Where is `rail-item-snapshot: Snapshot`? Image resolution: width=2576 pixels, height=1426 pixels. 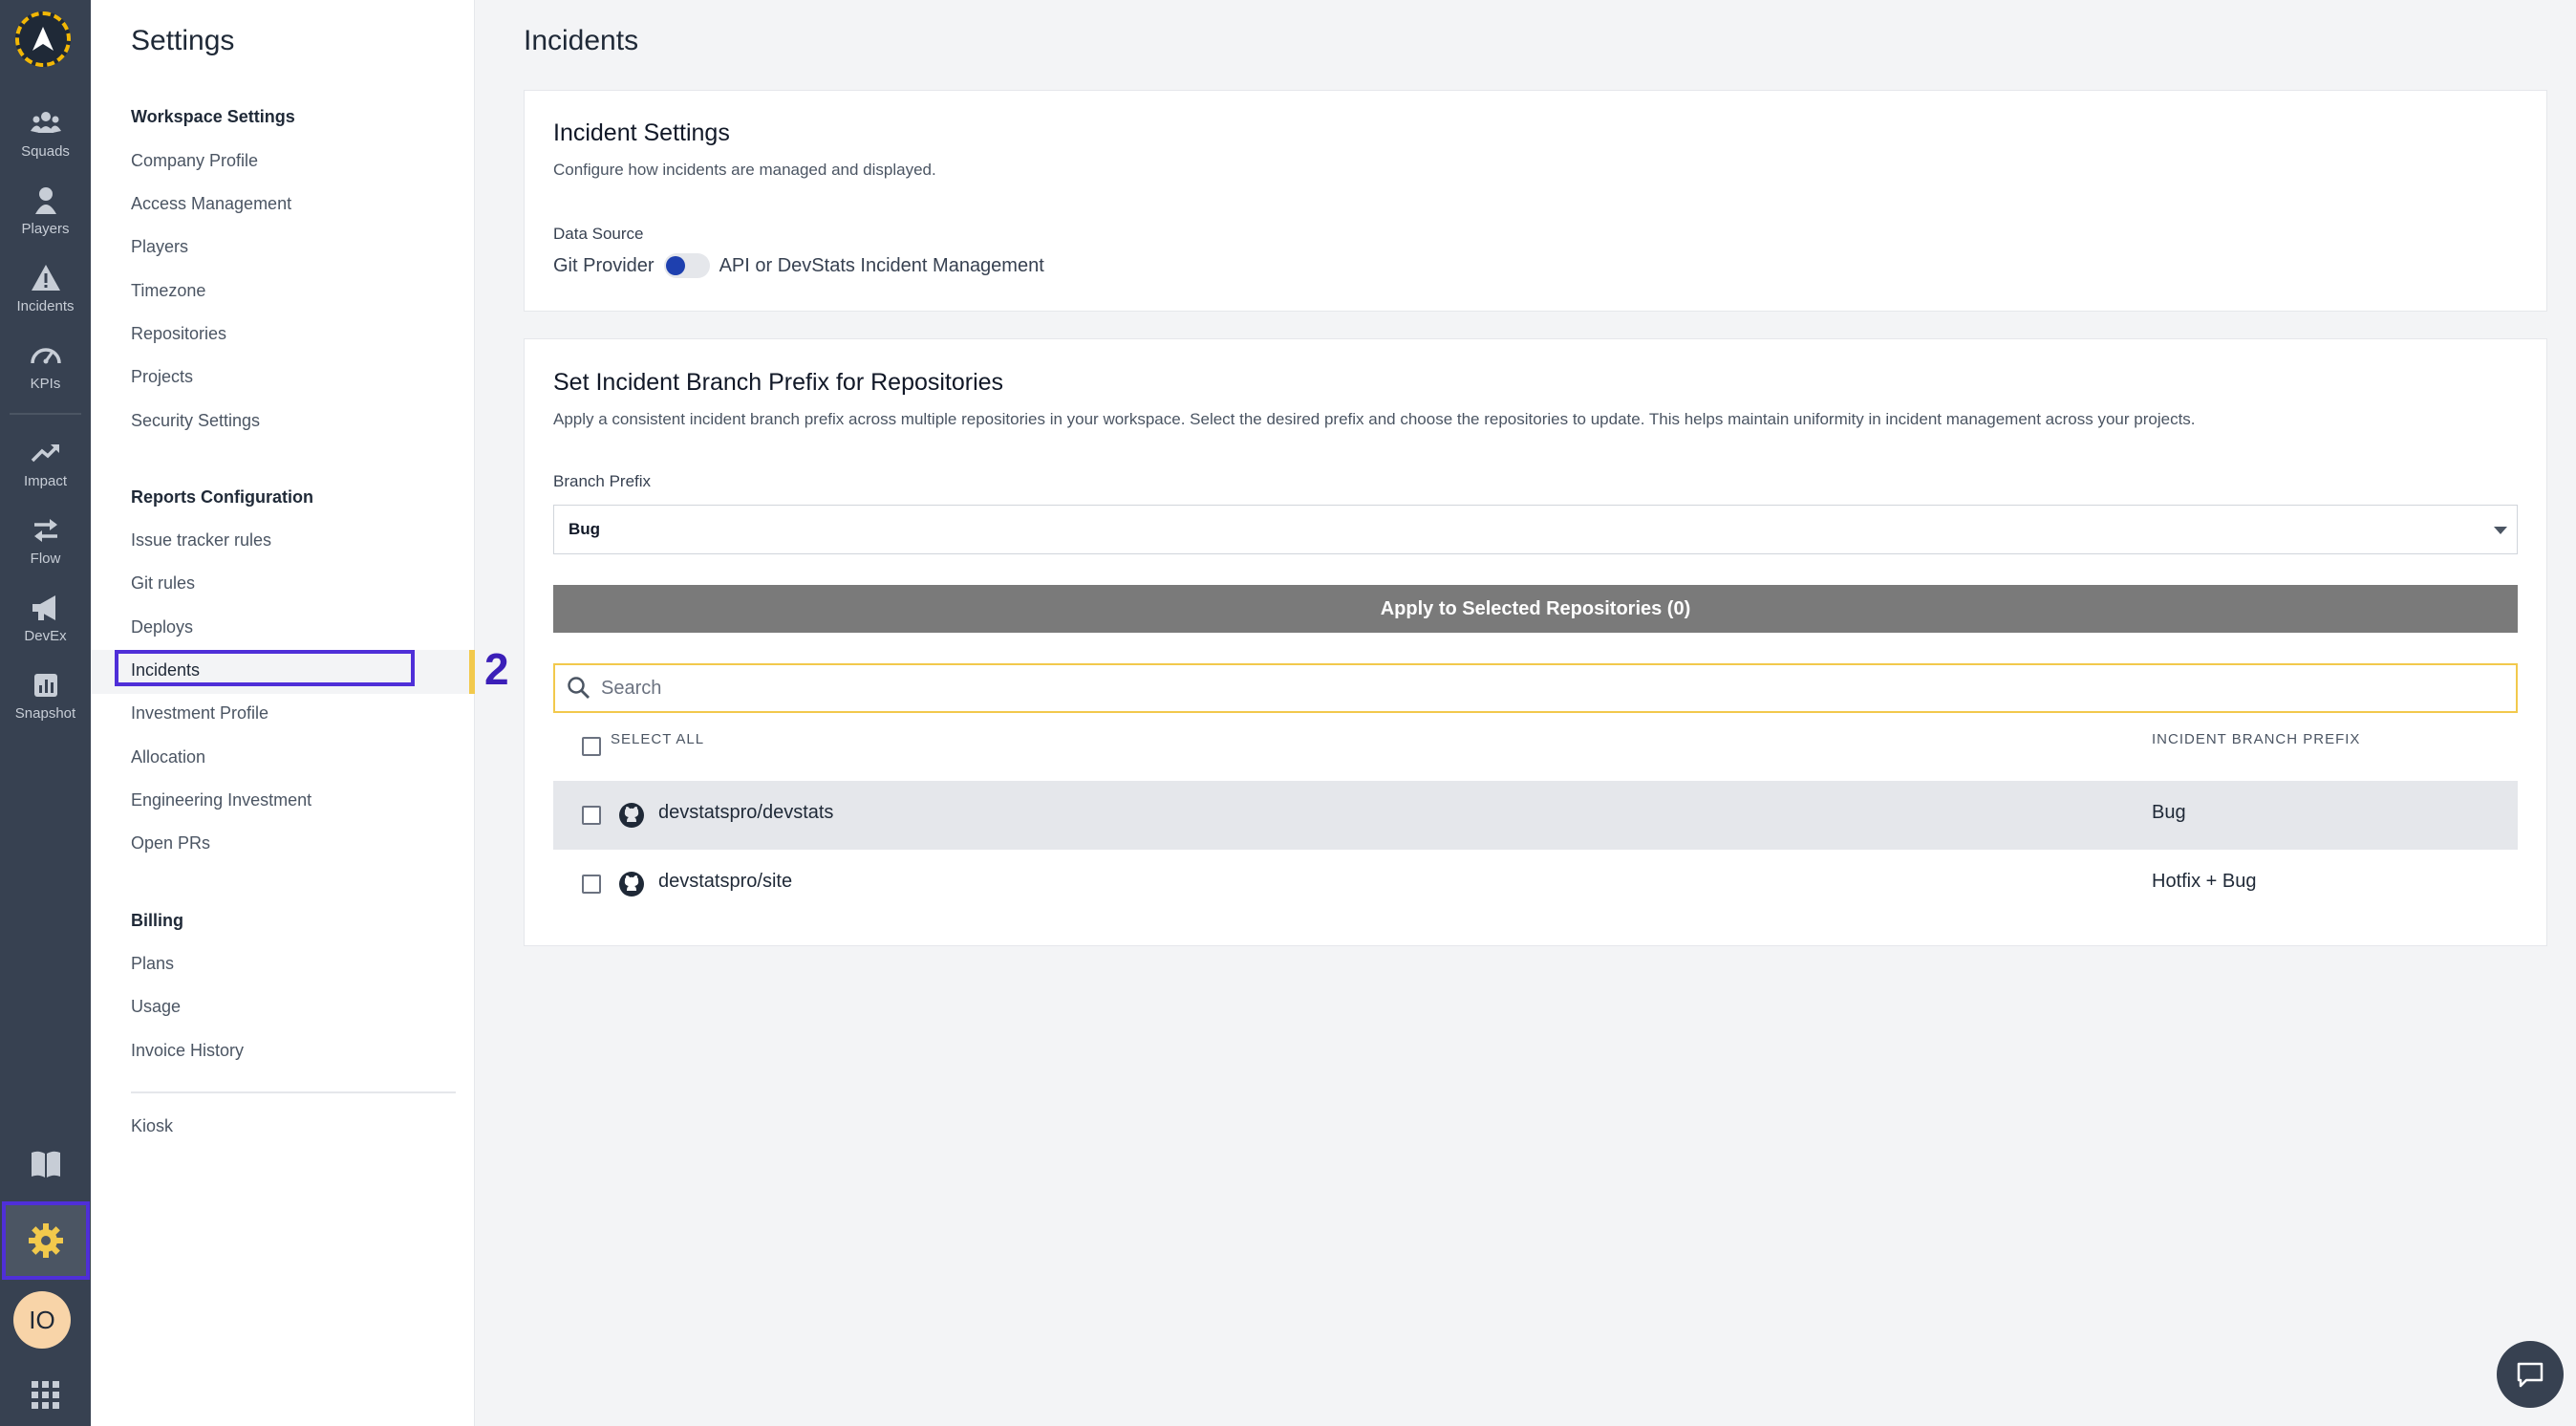 rail-item-snapshot: Snapshot is located at coordinates (45, 695).